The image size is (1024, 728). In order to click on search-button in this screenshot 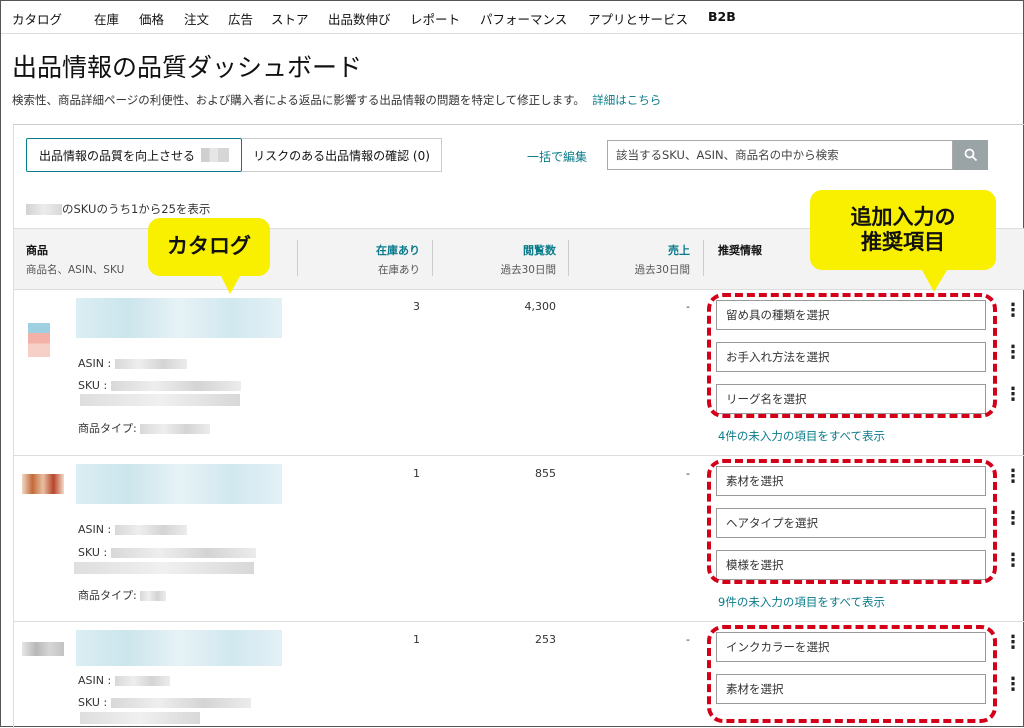, I will do `click(970, 155)`.